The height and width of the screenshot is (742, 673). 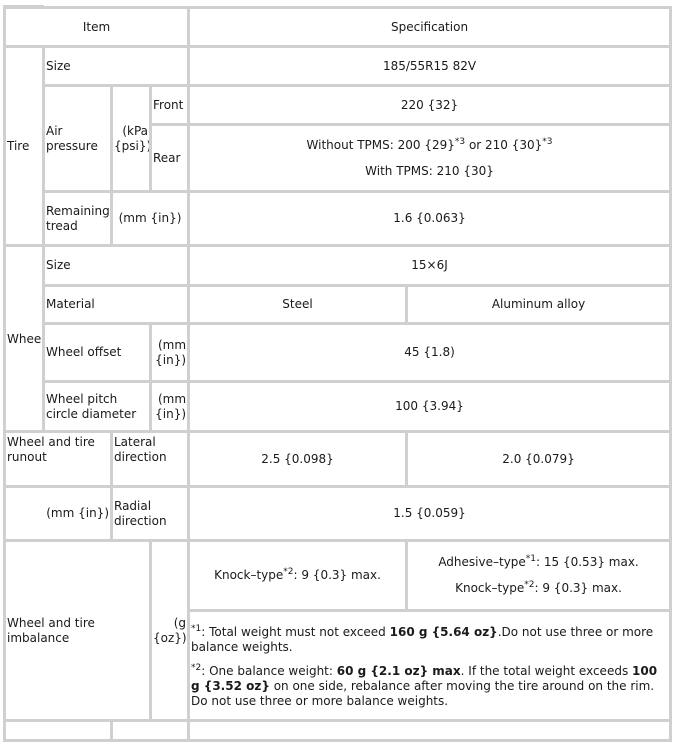 What do you see at coordinates (169, 158) in the screenshot?
I see `air-pressure-rear-label: Rear` at bounding box center [169, 158].